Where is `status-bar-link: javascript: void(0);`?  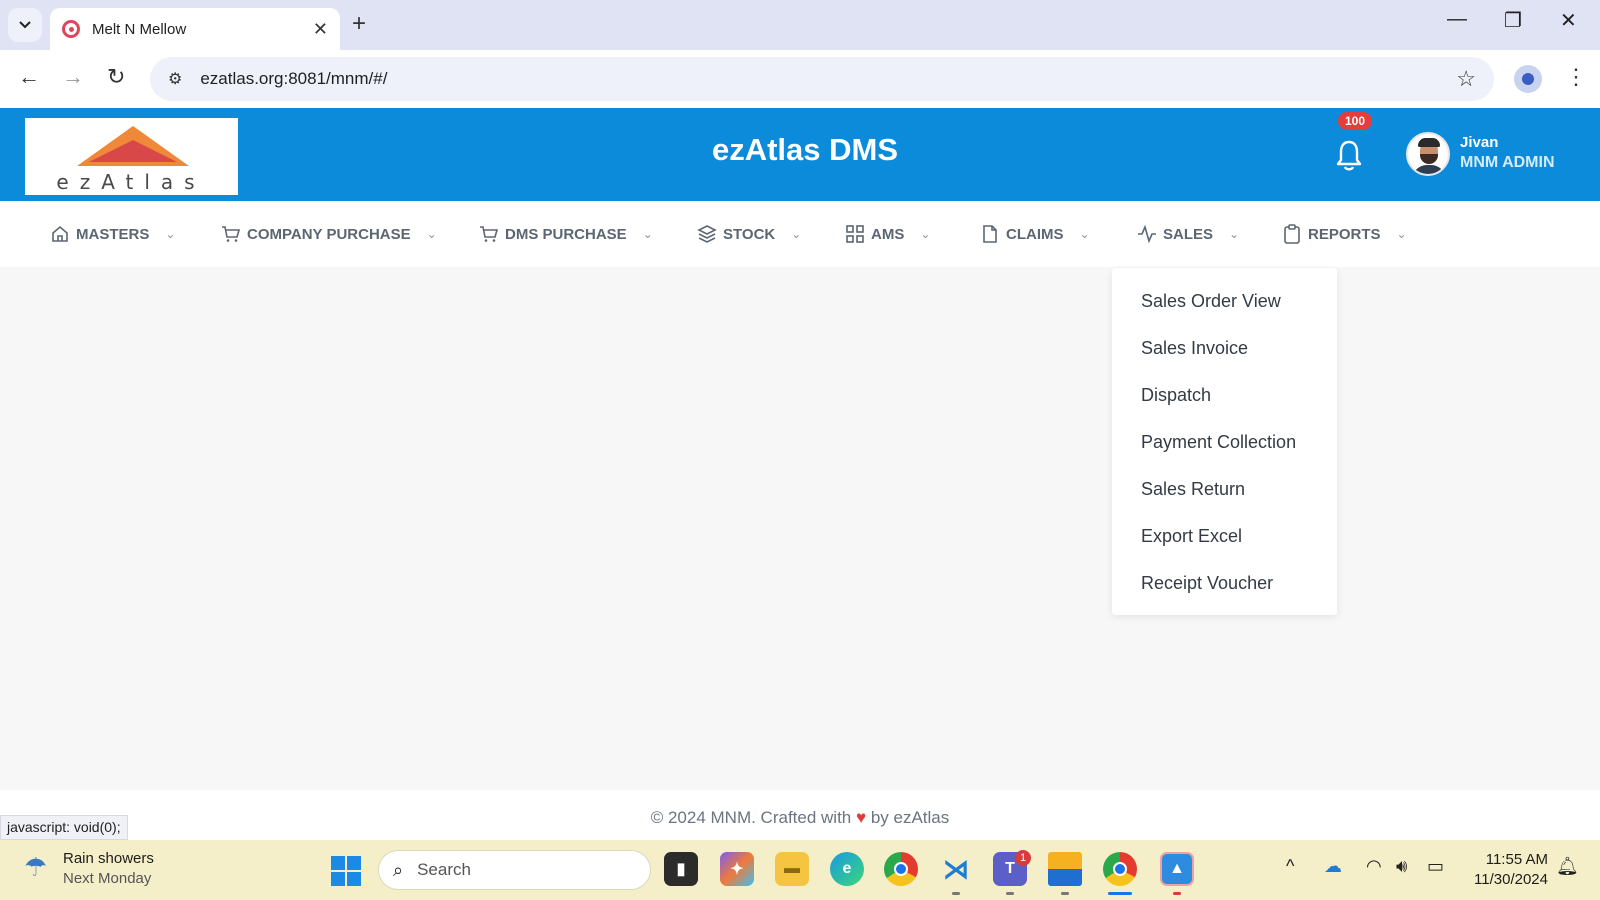
status-bar-link: javascript: void(0); is located at coordinates (64, 827).